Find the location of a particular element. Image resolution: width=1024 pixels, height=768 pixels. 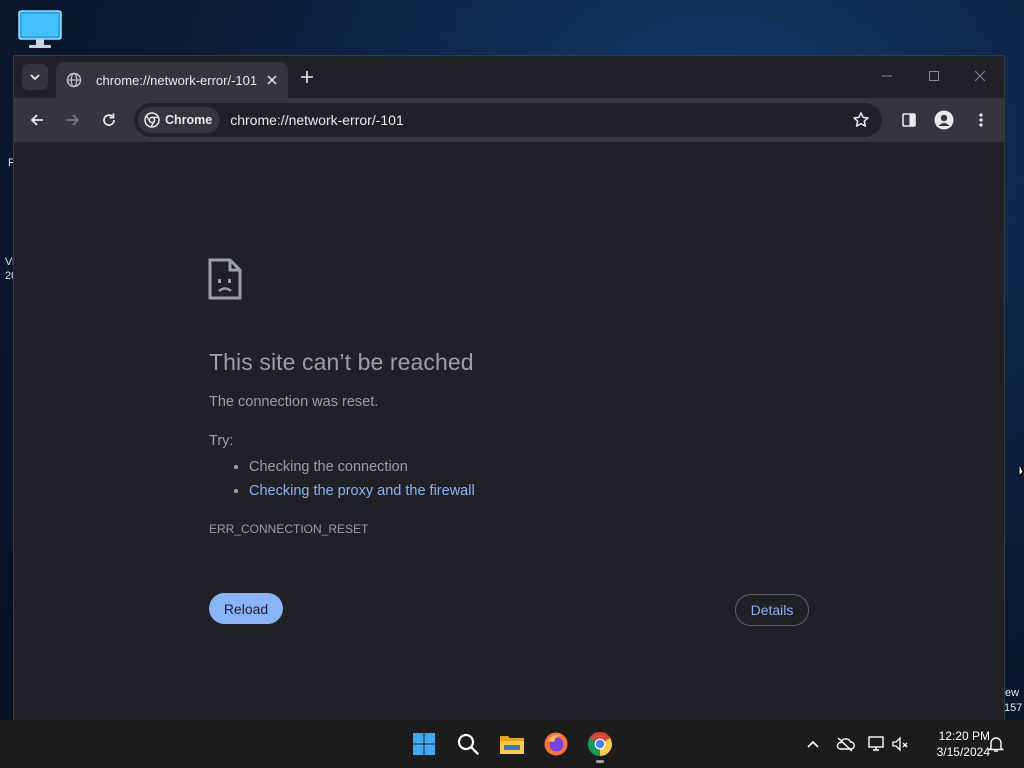

error-title: This site can’t be reached is located at coordinates (341, 362).